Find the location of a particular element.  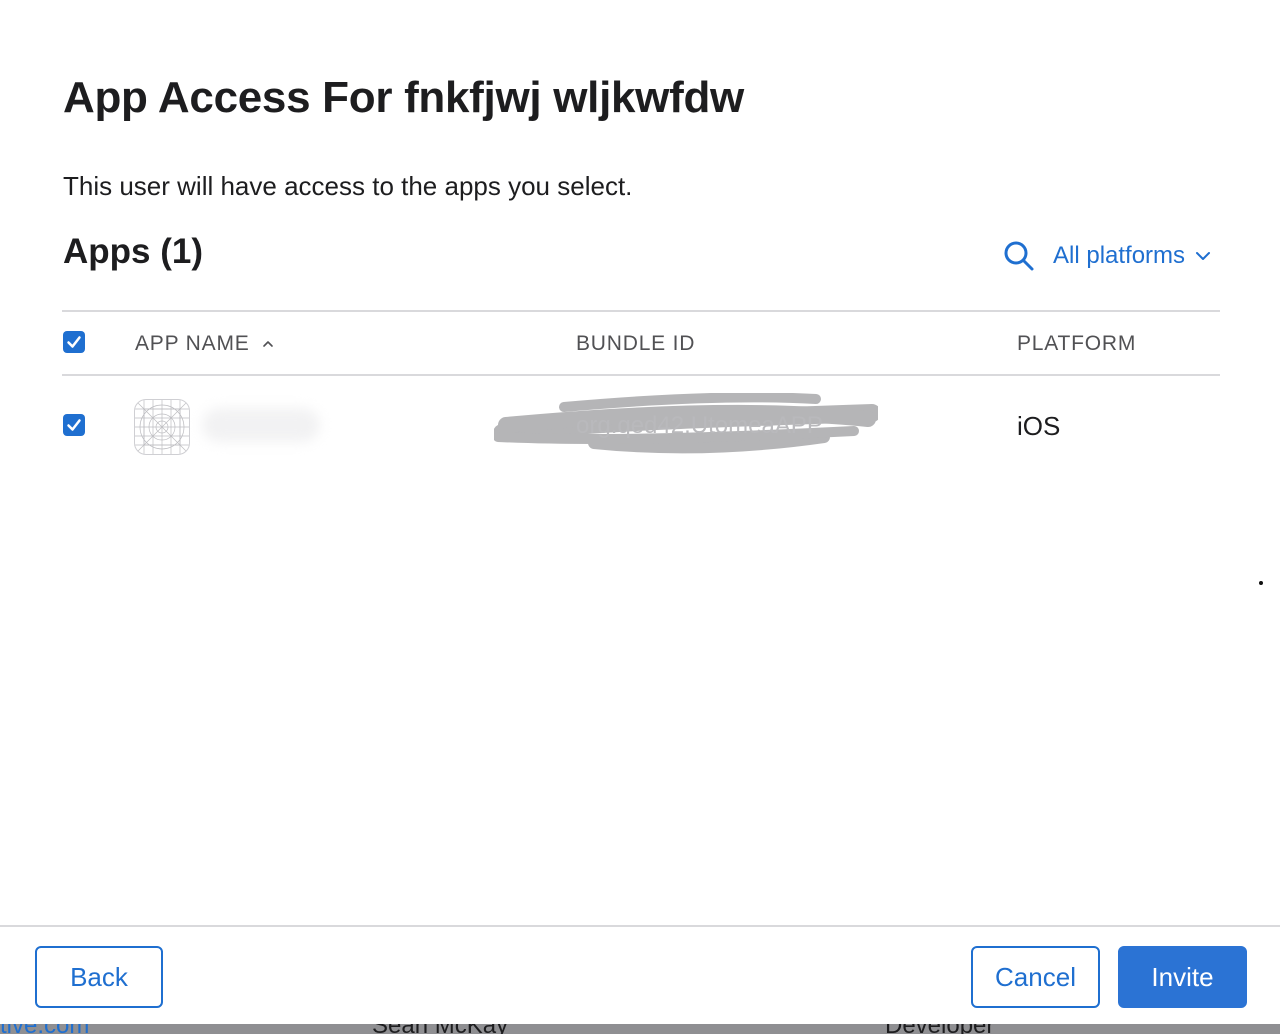

row-checkbox is located at coordinates (74, 425).